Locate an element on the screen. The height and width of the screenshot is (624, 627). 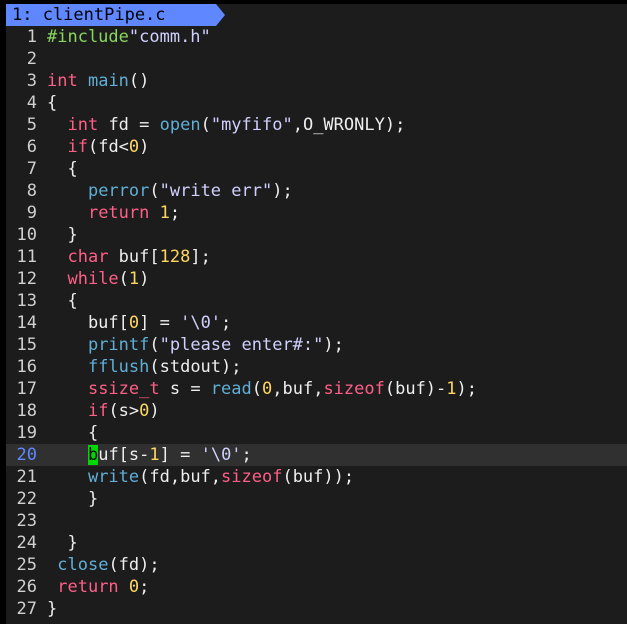
code-token: #include is located at coordinates (88, 37).